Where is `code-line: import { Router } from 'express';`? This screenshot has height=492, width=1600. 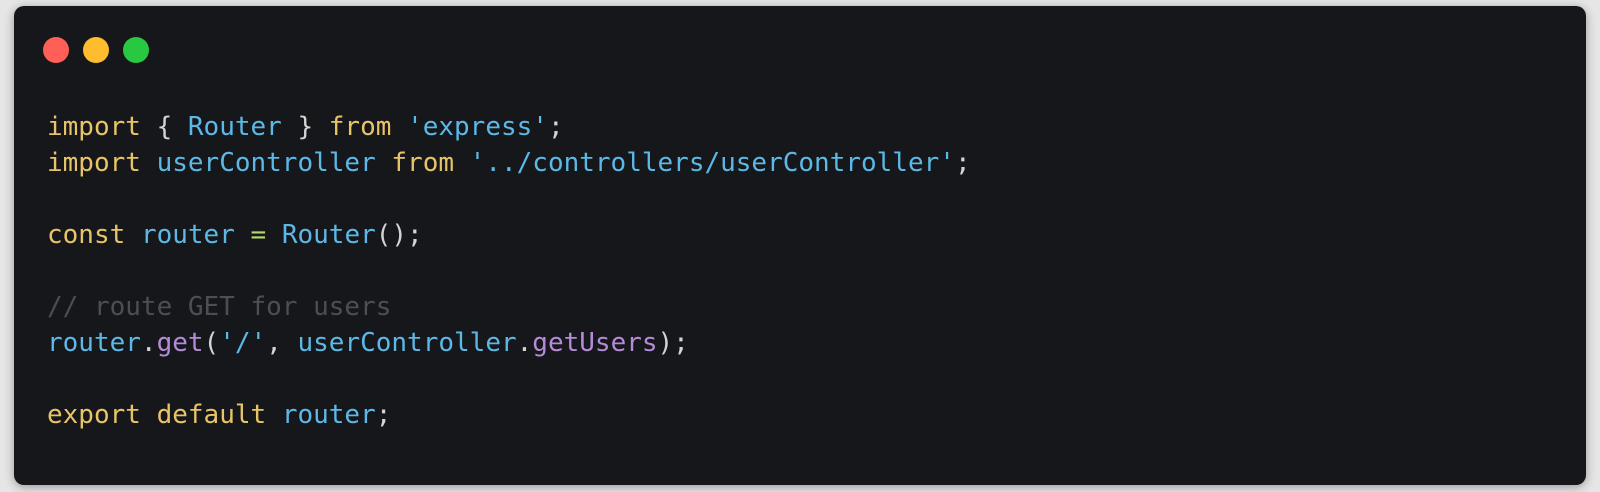 code-line: import { Router } from 'express'; is located at coordinates (509, 127).